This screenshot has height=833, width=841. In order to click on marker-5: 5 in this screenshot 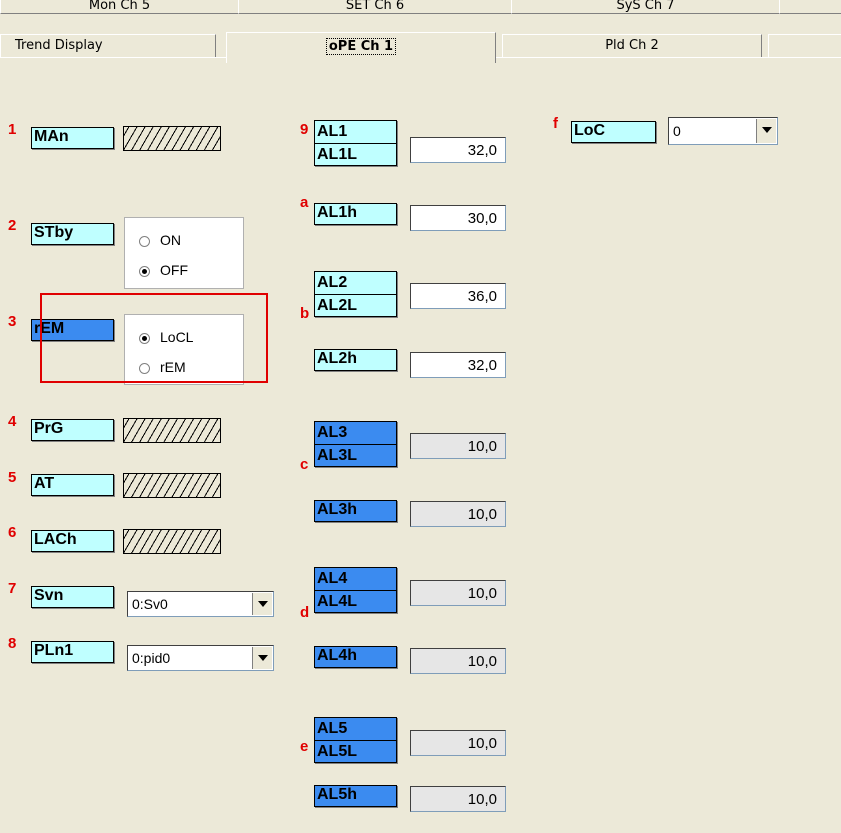, I will do `click(12, 477)`.